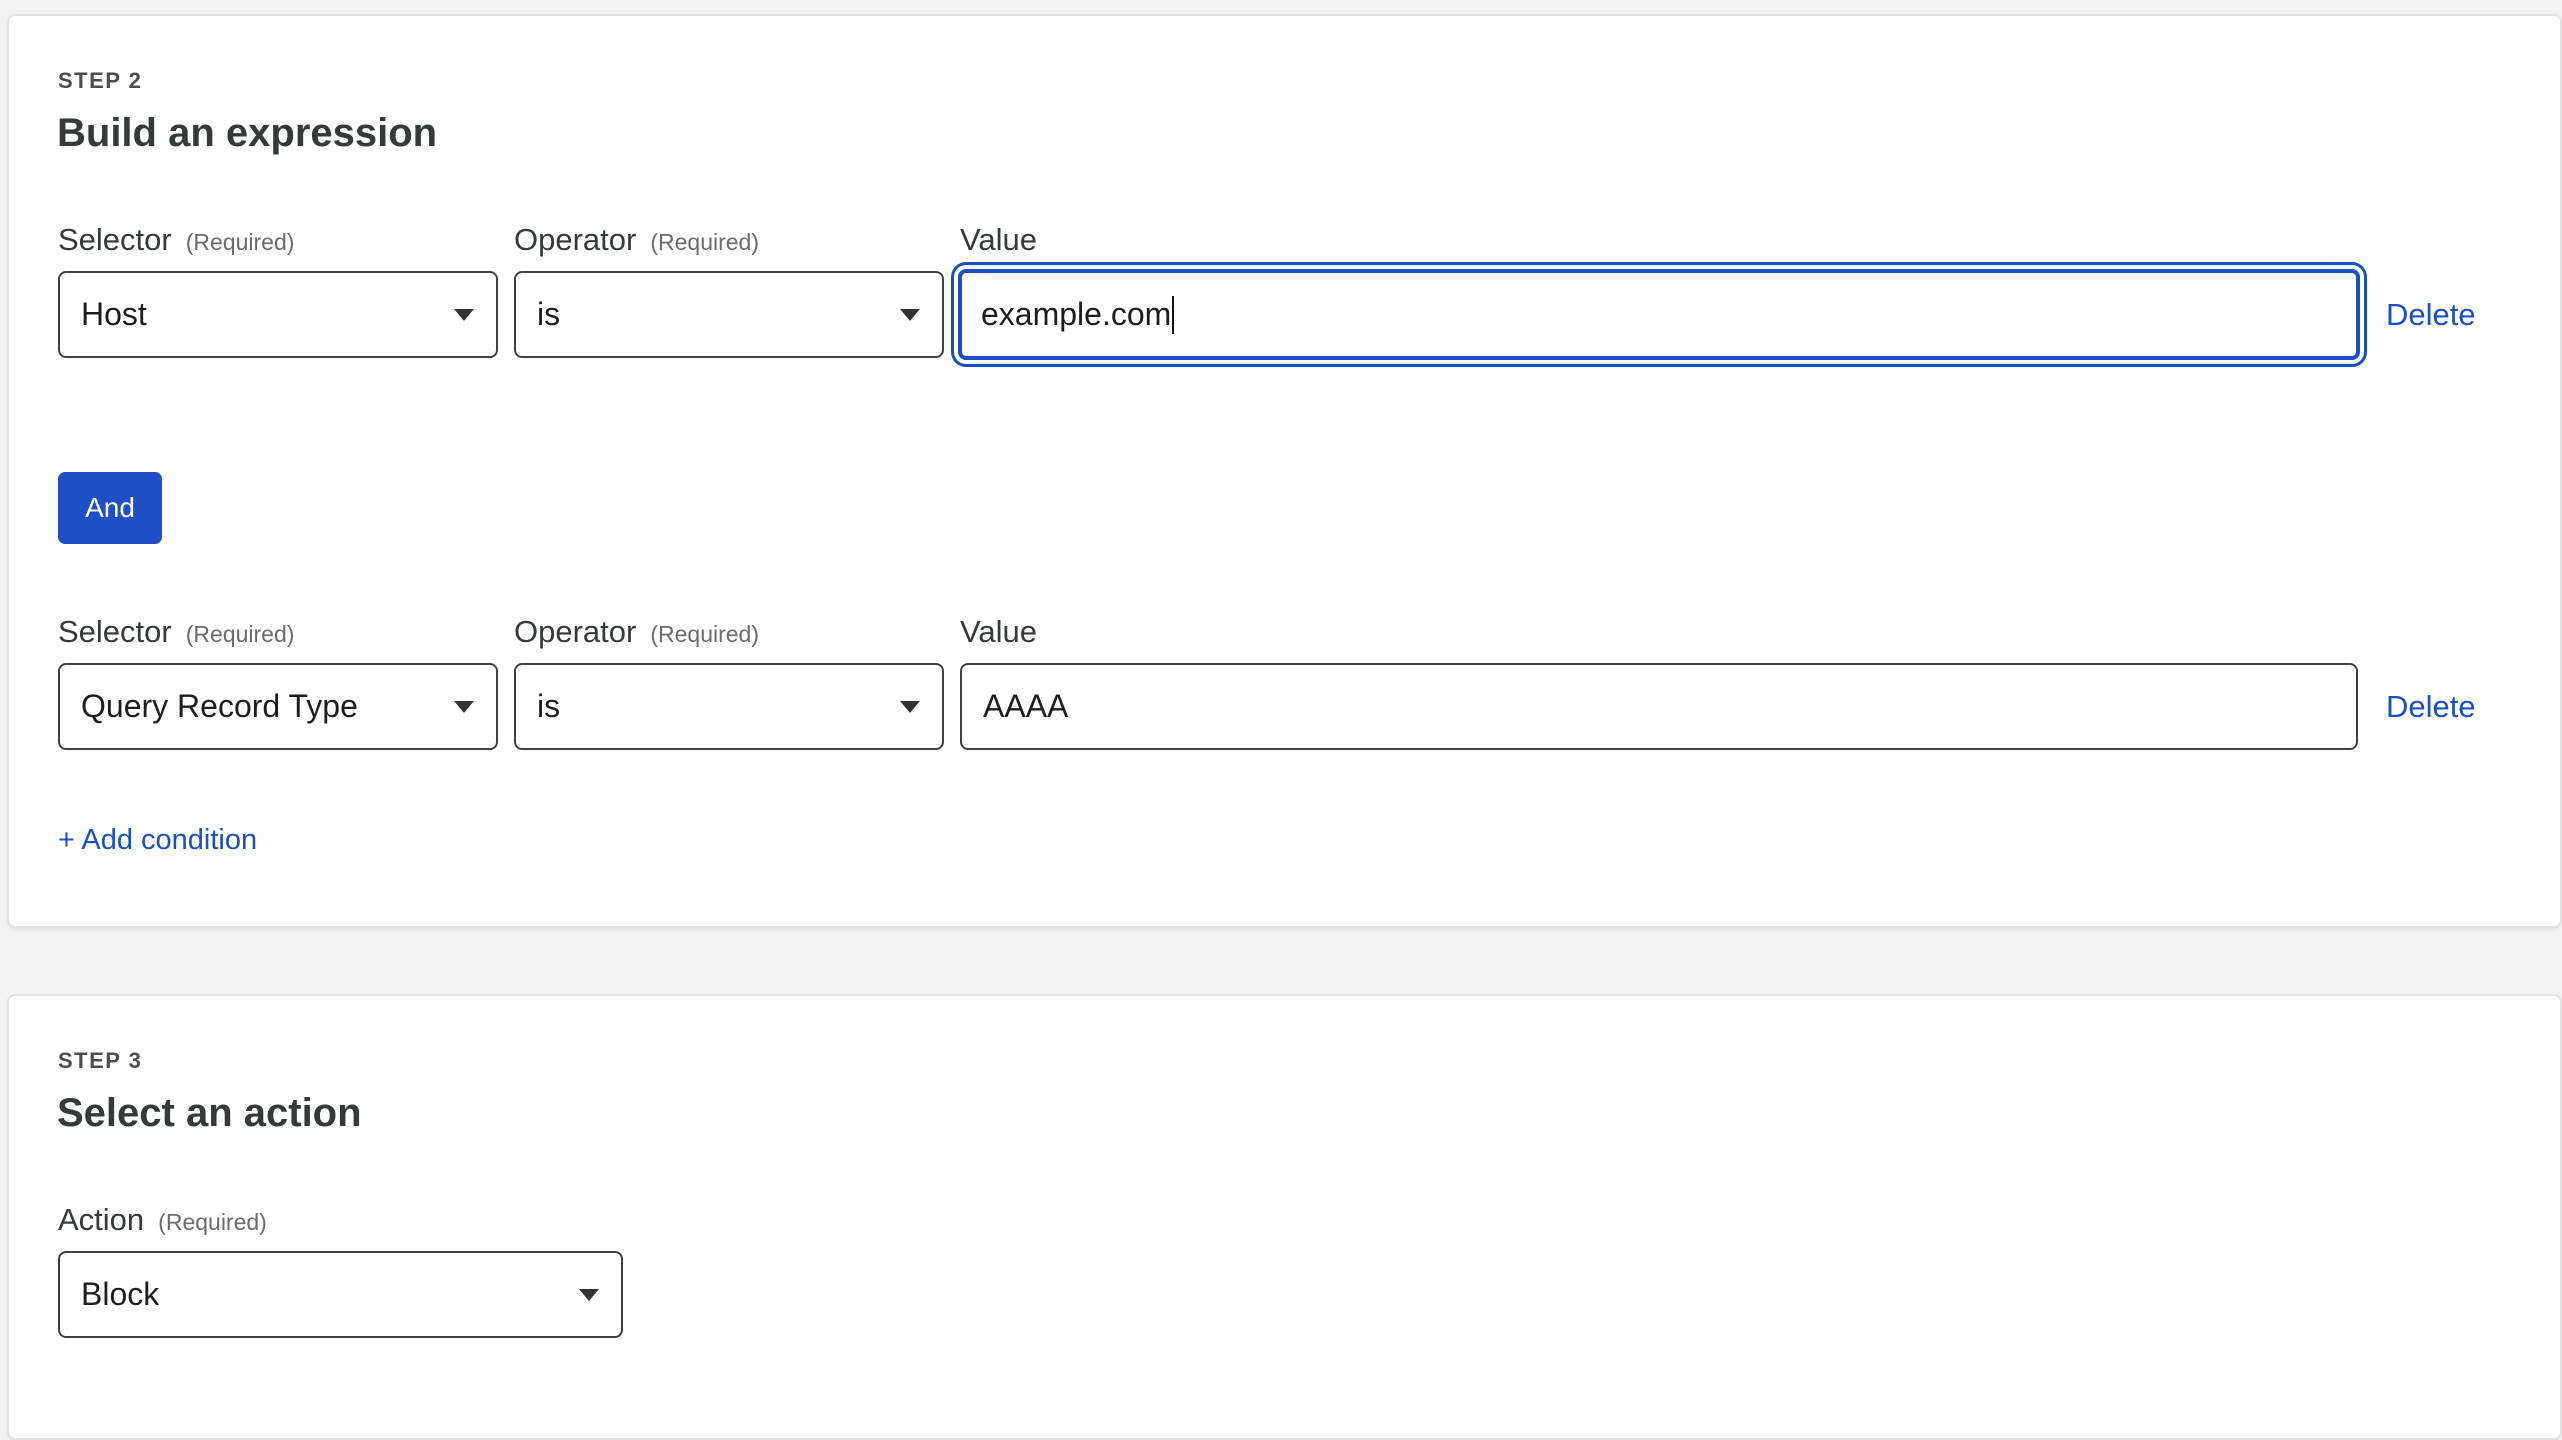  What do you see at coordinates (176, 632) in the screenshot?
I see `selector-label-2: Selector (Required)` at bounding box center [176, 632].